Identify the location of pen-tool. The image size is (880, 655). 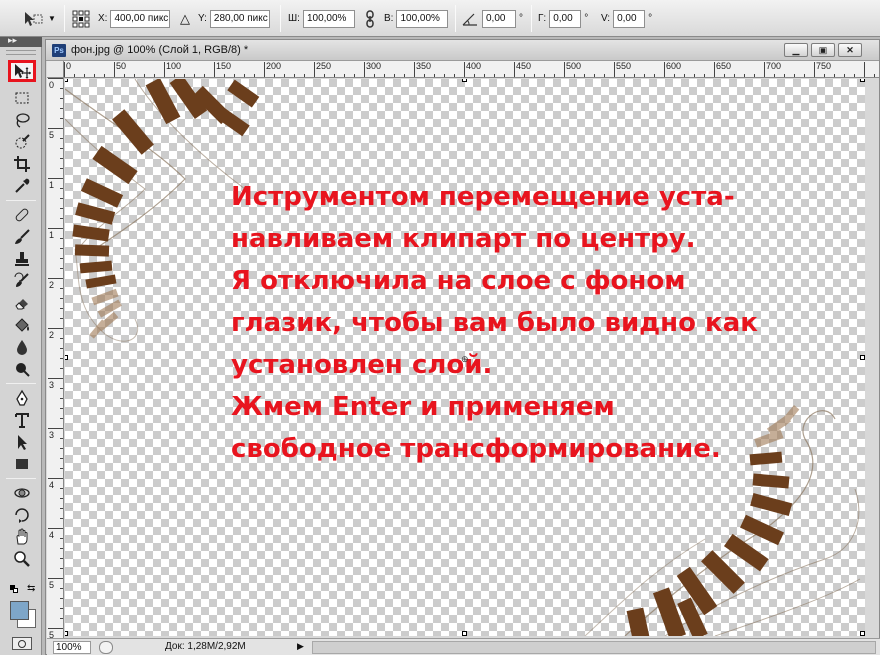
(22, 398).